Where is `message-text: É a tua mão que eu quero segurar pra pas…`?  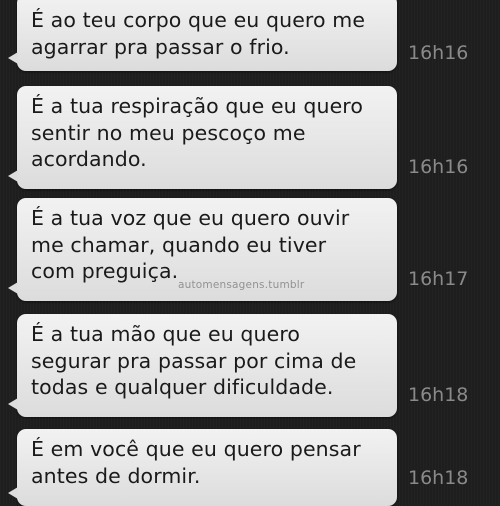
message-text: É a tua mão que eu quero segurar pra pas… is located at coordinates (194, 360).